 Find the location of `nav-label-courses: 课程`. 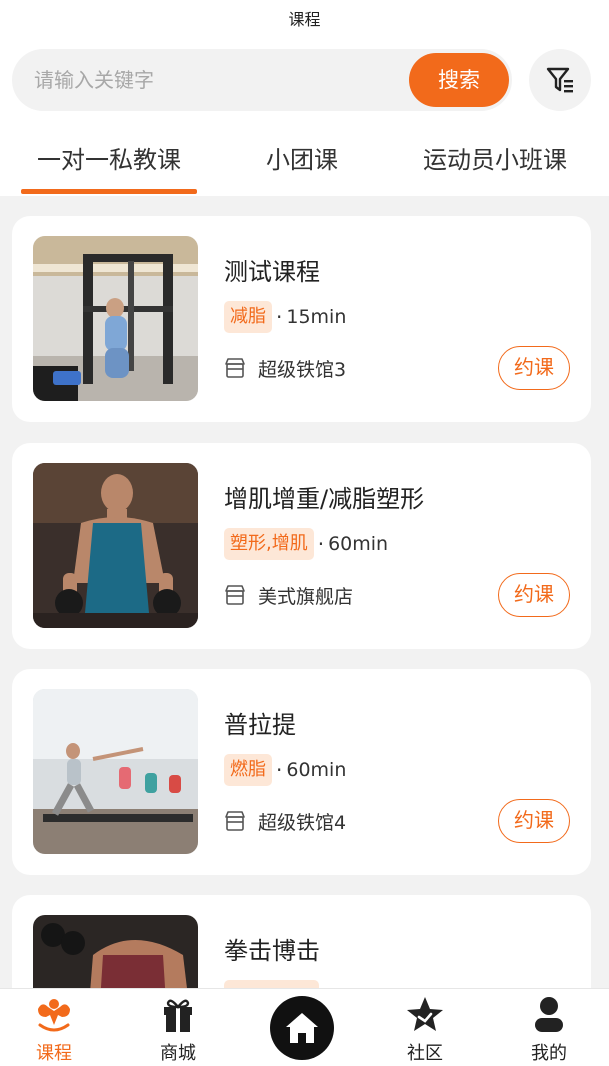

nav-label-courses: 课程 is located at coordinates (54, 1053).